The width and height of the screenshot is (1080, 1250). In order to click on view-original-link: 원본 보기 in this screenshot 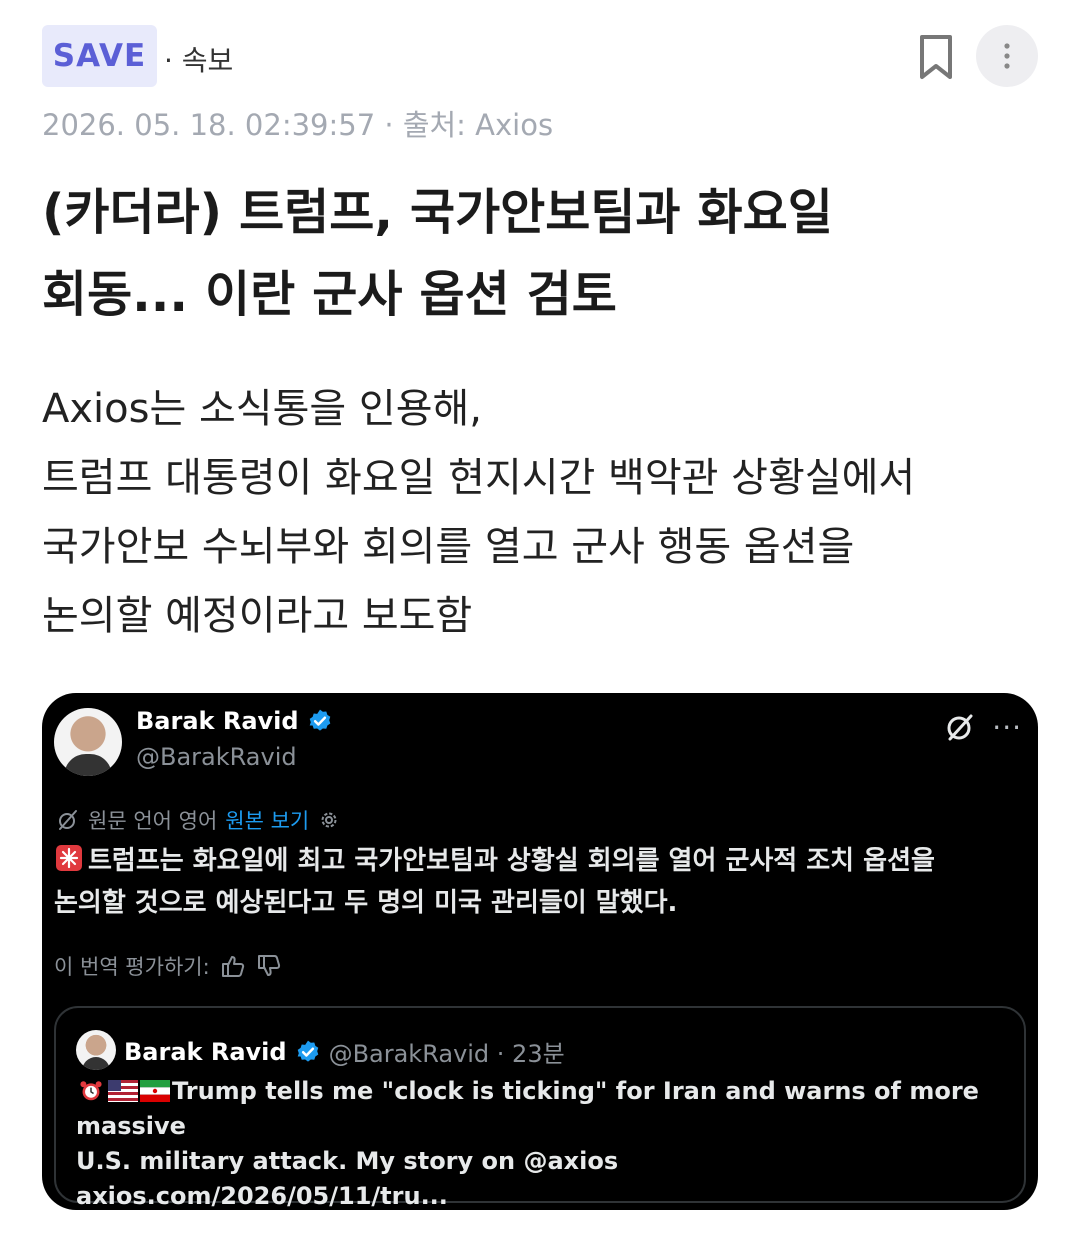, I will do `click(267, 820)`.